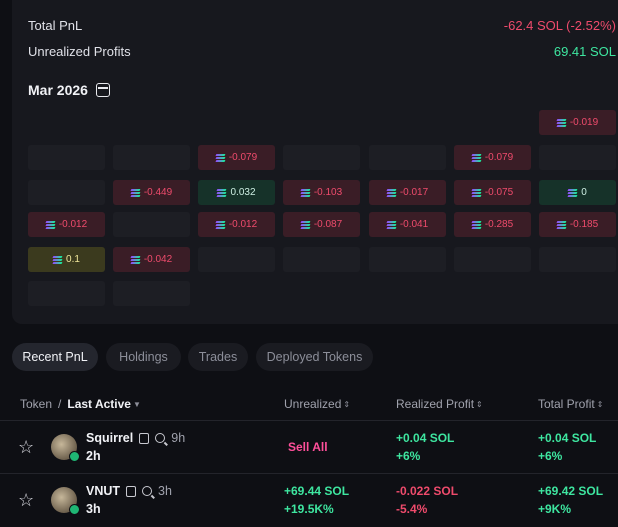  Describe the element at coordinates (309, 509) in the screenshot. I see `unrealized-pct: +19.5K%` at that location.